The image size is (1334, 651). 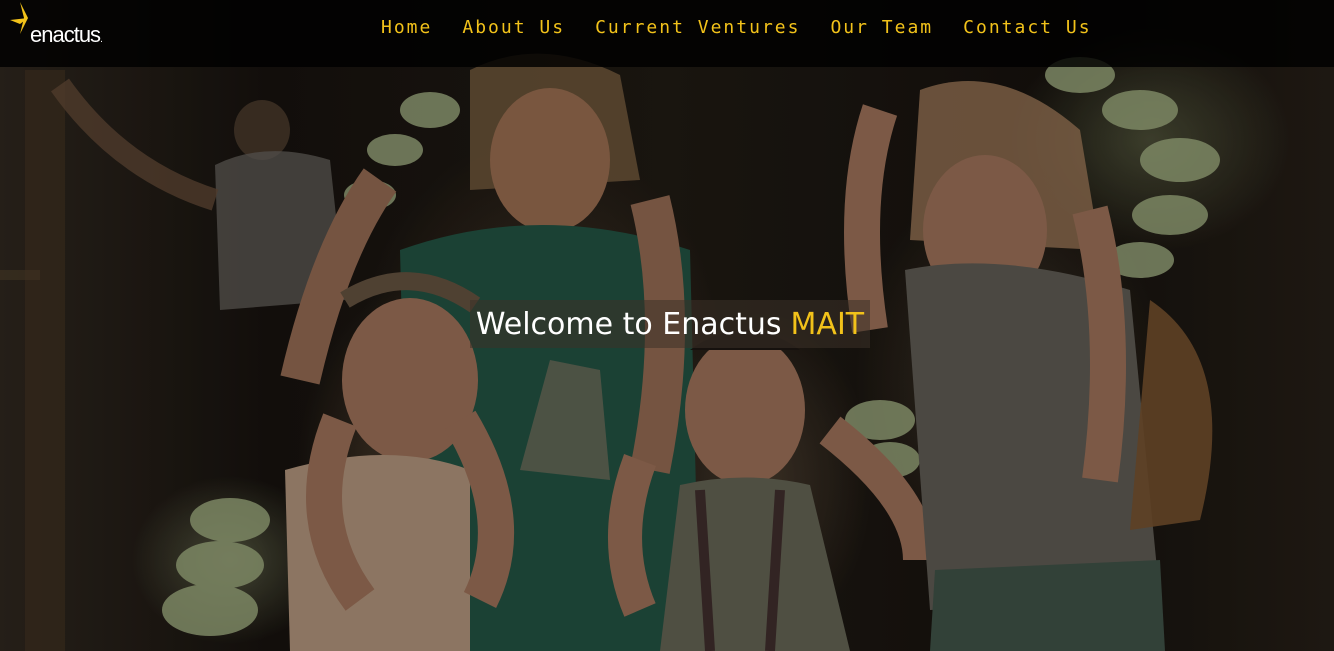 I want to click on welcome-banner: Welcome to Enactus MAIT, so click(x=670, y=324).